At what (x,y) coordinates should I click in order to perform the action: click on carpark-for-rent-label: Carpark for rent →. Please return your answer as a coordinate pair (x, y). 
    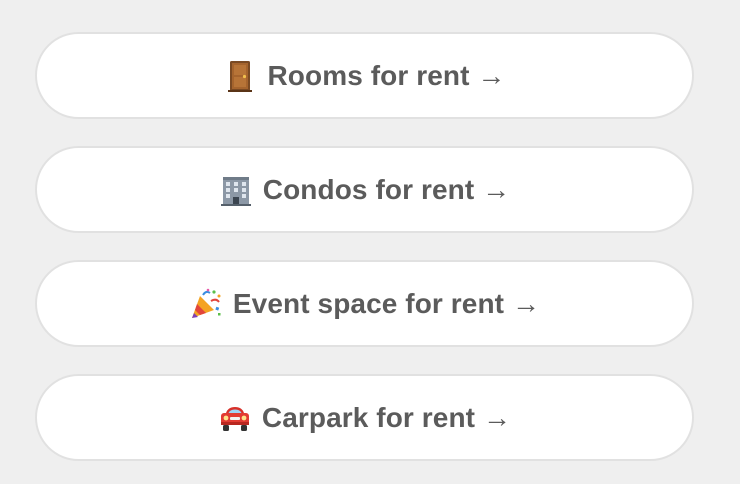
    Looking at the image, I should click on (386, 417).